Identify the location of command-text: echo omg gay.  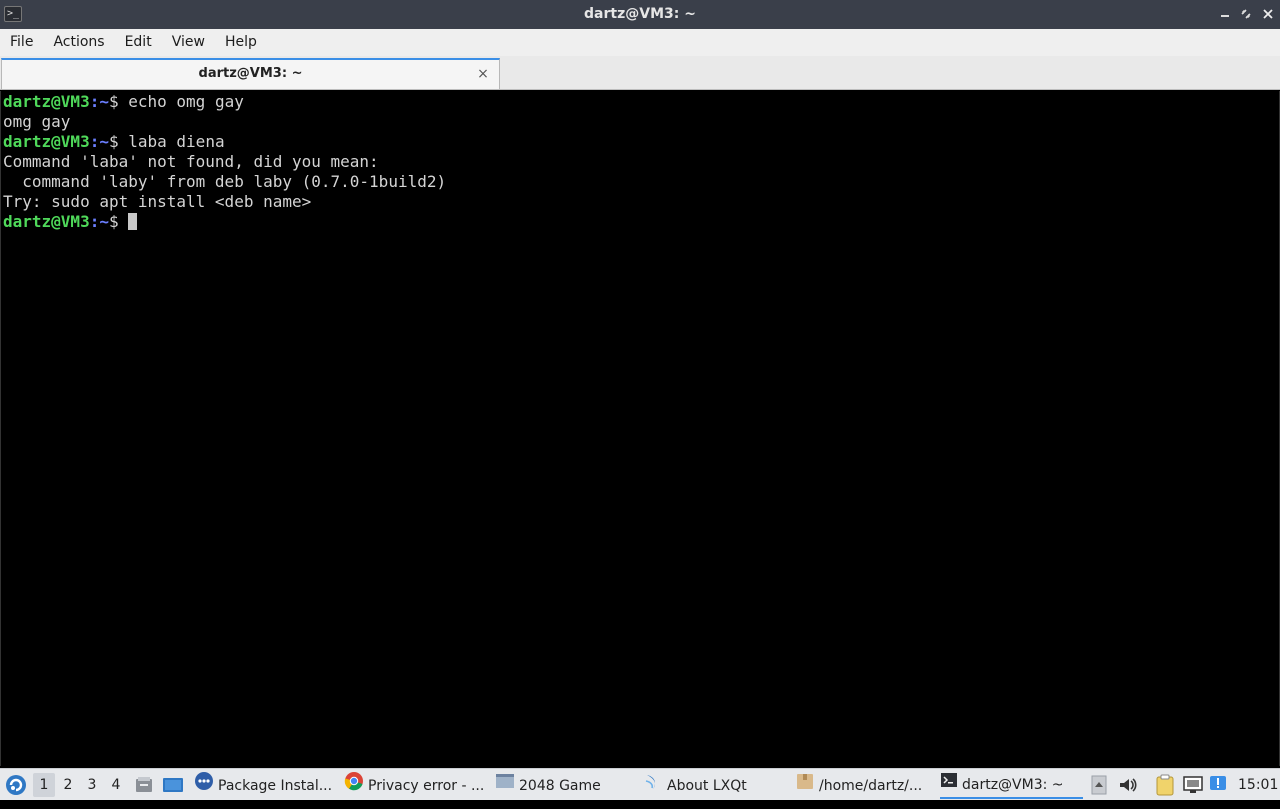
(186, 101).